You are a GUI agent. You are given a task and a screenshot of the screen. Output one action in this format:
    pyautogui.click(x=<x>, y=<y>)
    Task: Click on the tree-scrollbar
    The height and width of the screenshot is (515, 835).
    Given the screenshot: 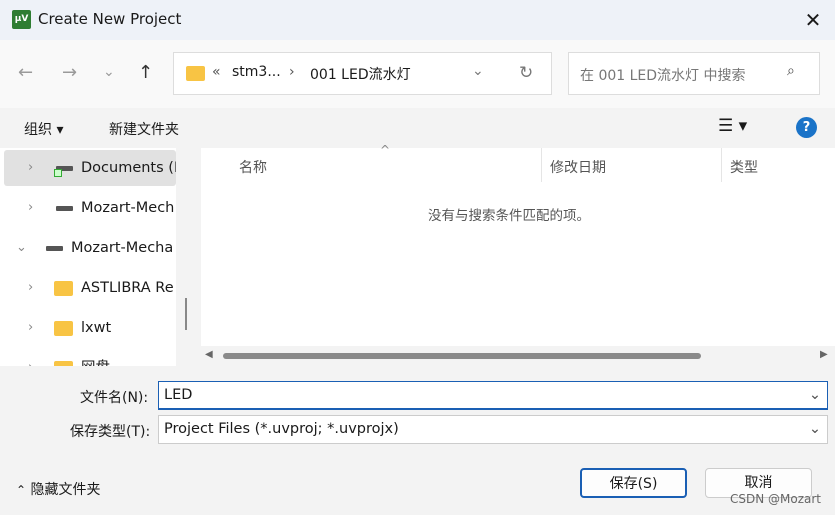 What is the action you would take?
    pyautogui.click(x=184, y=257)
    